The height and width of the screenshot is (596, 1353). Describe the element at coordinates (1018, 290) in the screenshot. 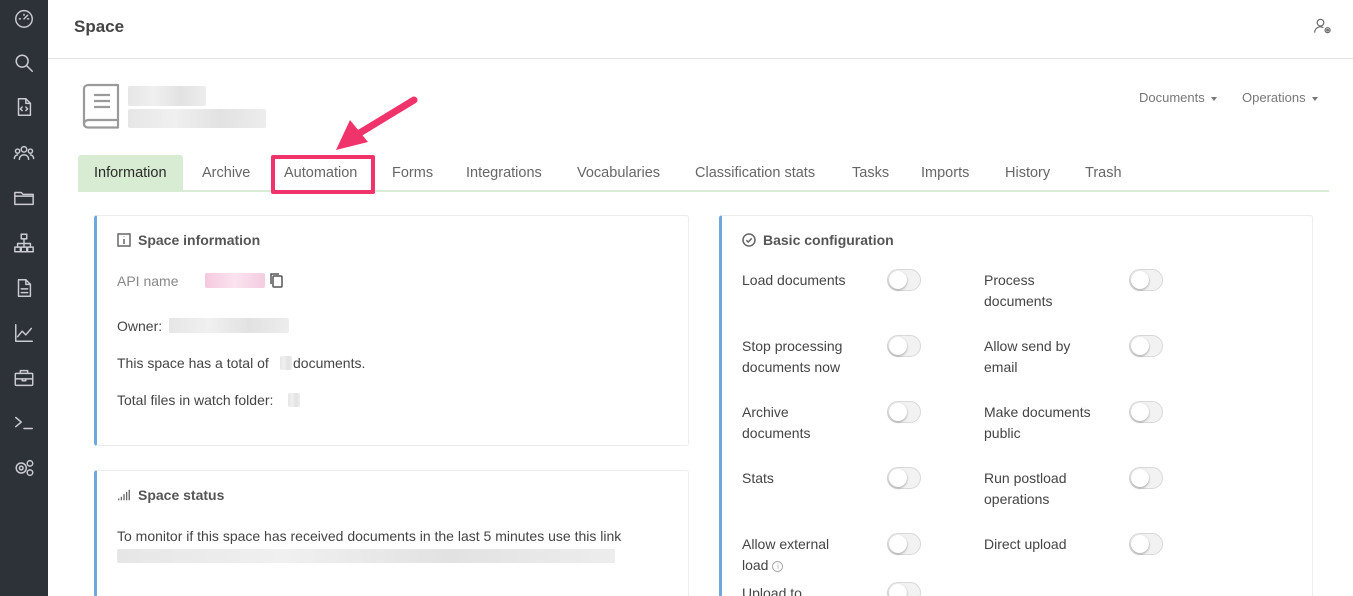

I see `process-documents-label: Process documents` at that location.